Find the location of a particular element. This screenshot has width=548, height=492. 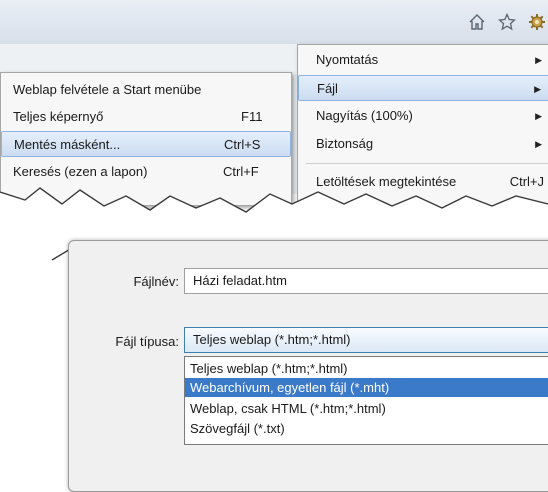

filetype-dropdown: Teljes weblap (*.htm;*.html) is located at coordinates (366, 340).